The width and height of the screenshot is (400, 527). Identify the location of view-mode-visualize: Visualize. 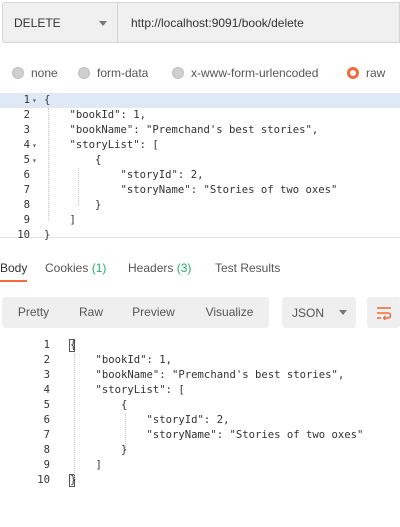
(229, 312).